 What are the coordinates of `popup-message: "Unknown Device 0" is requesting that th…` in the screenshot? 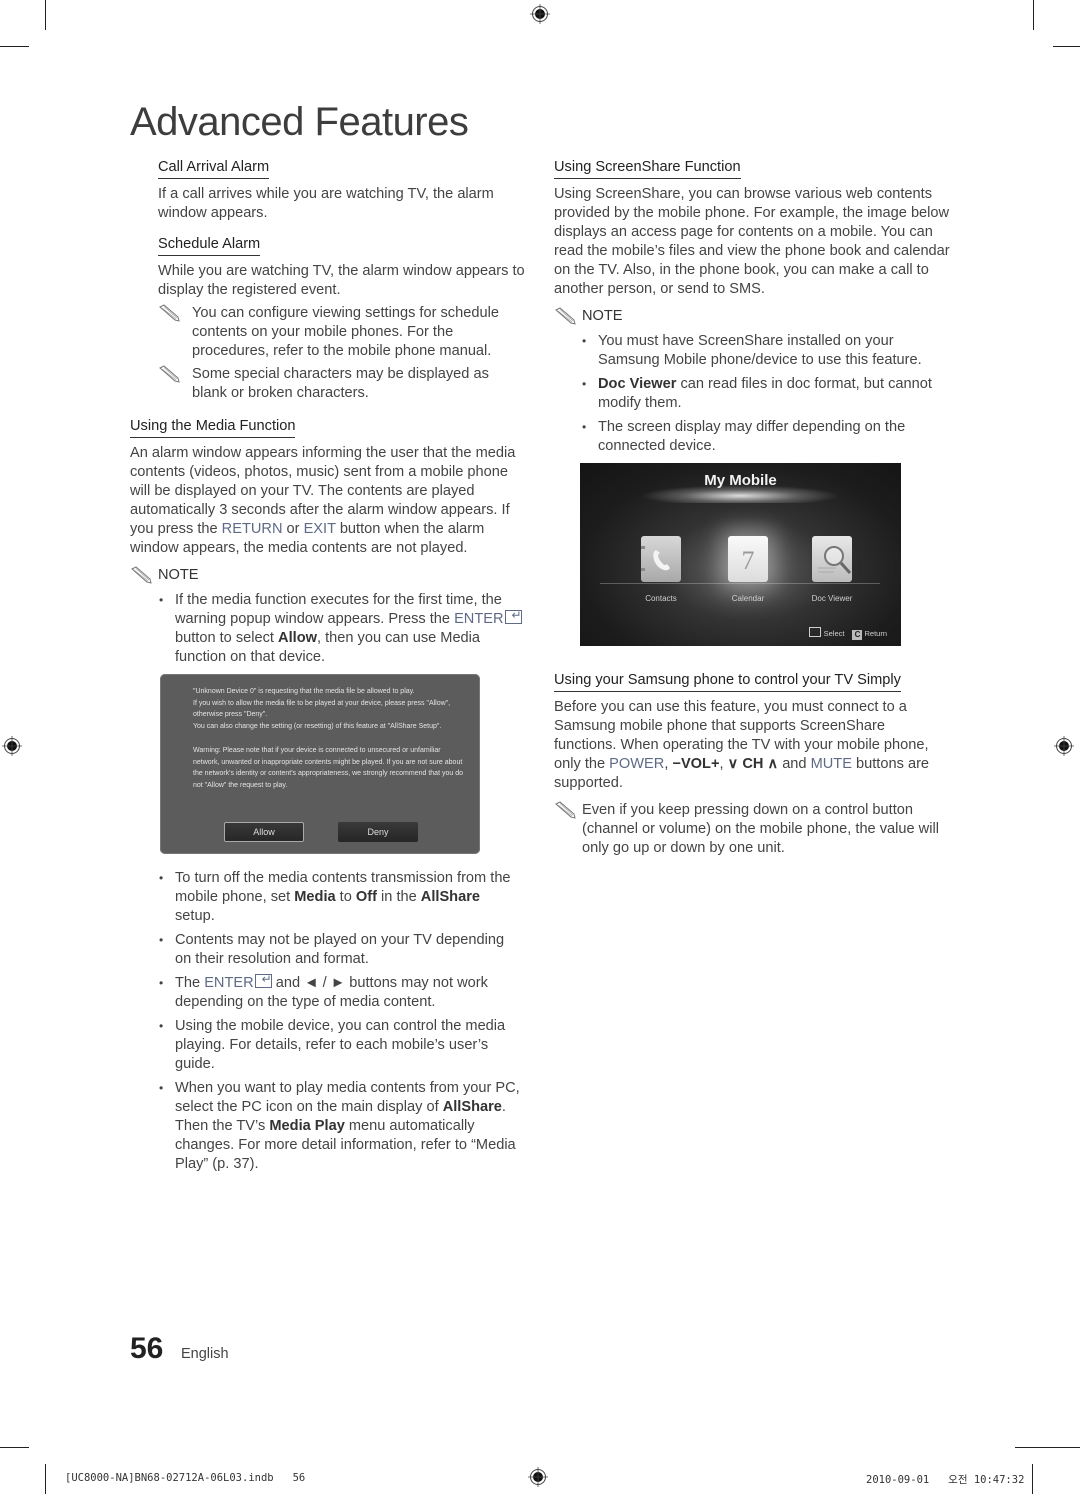 It's located at (328, 739).